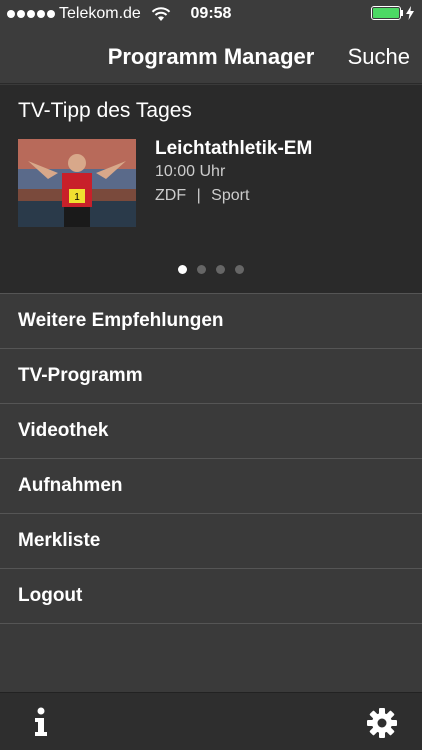 This screenshot has height=750, width=422. What do you see at coordinates (211, 269) in the screenshot?
I see `page-indicator` at bounding box center [211, 269].